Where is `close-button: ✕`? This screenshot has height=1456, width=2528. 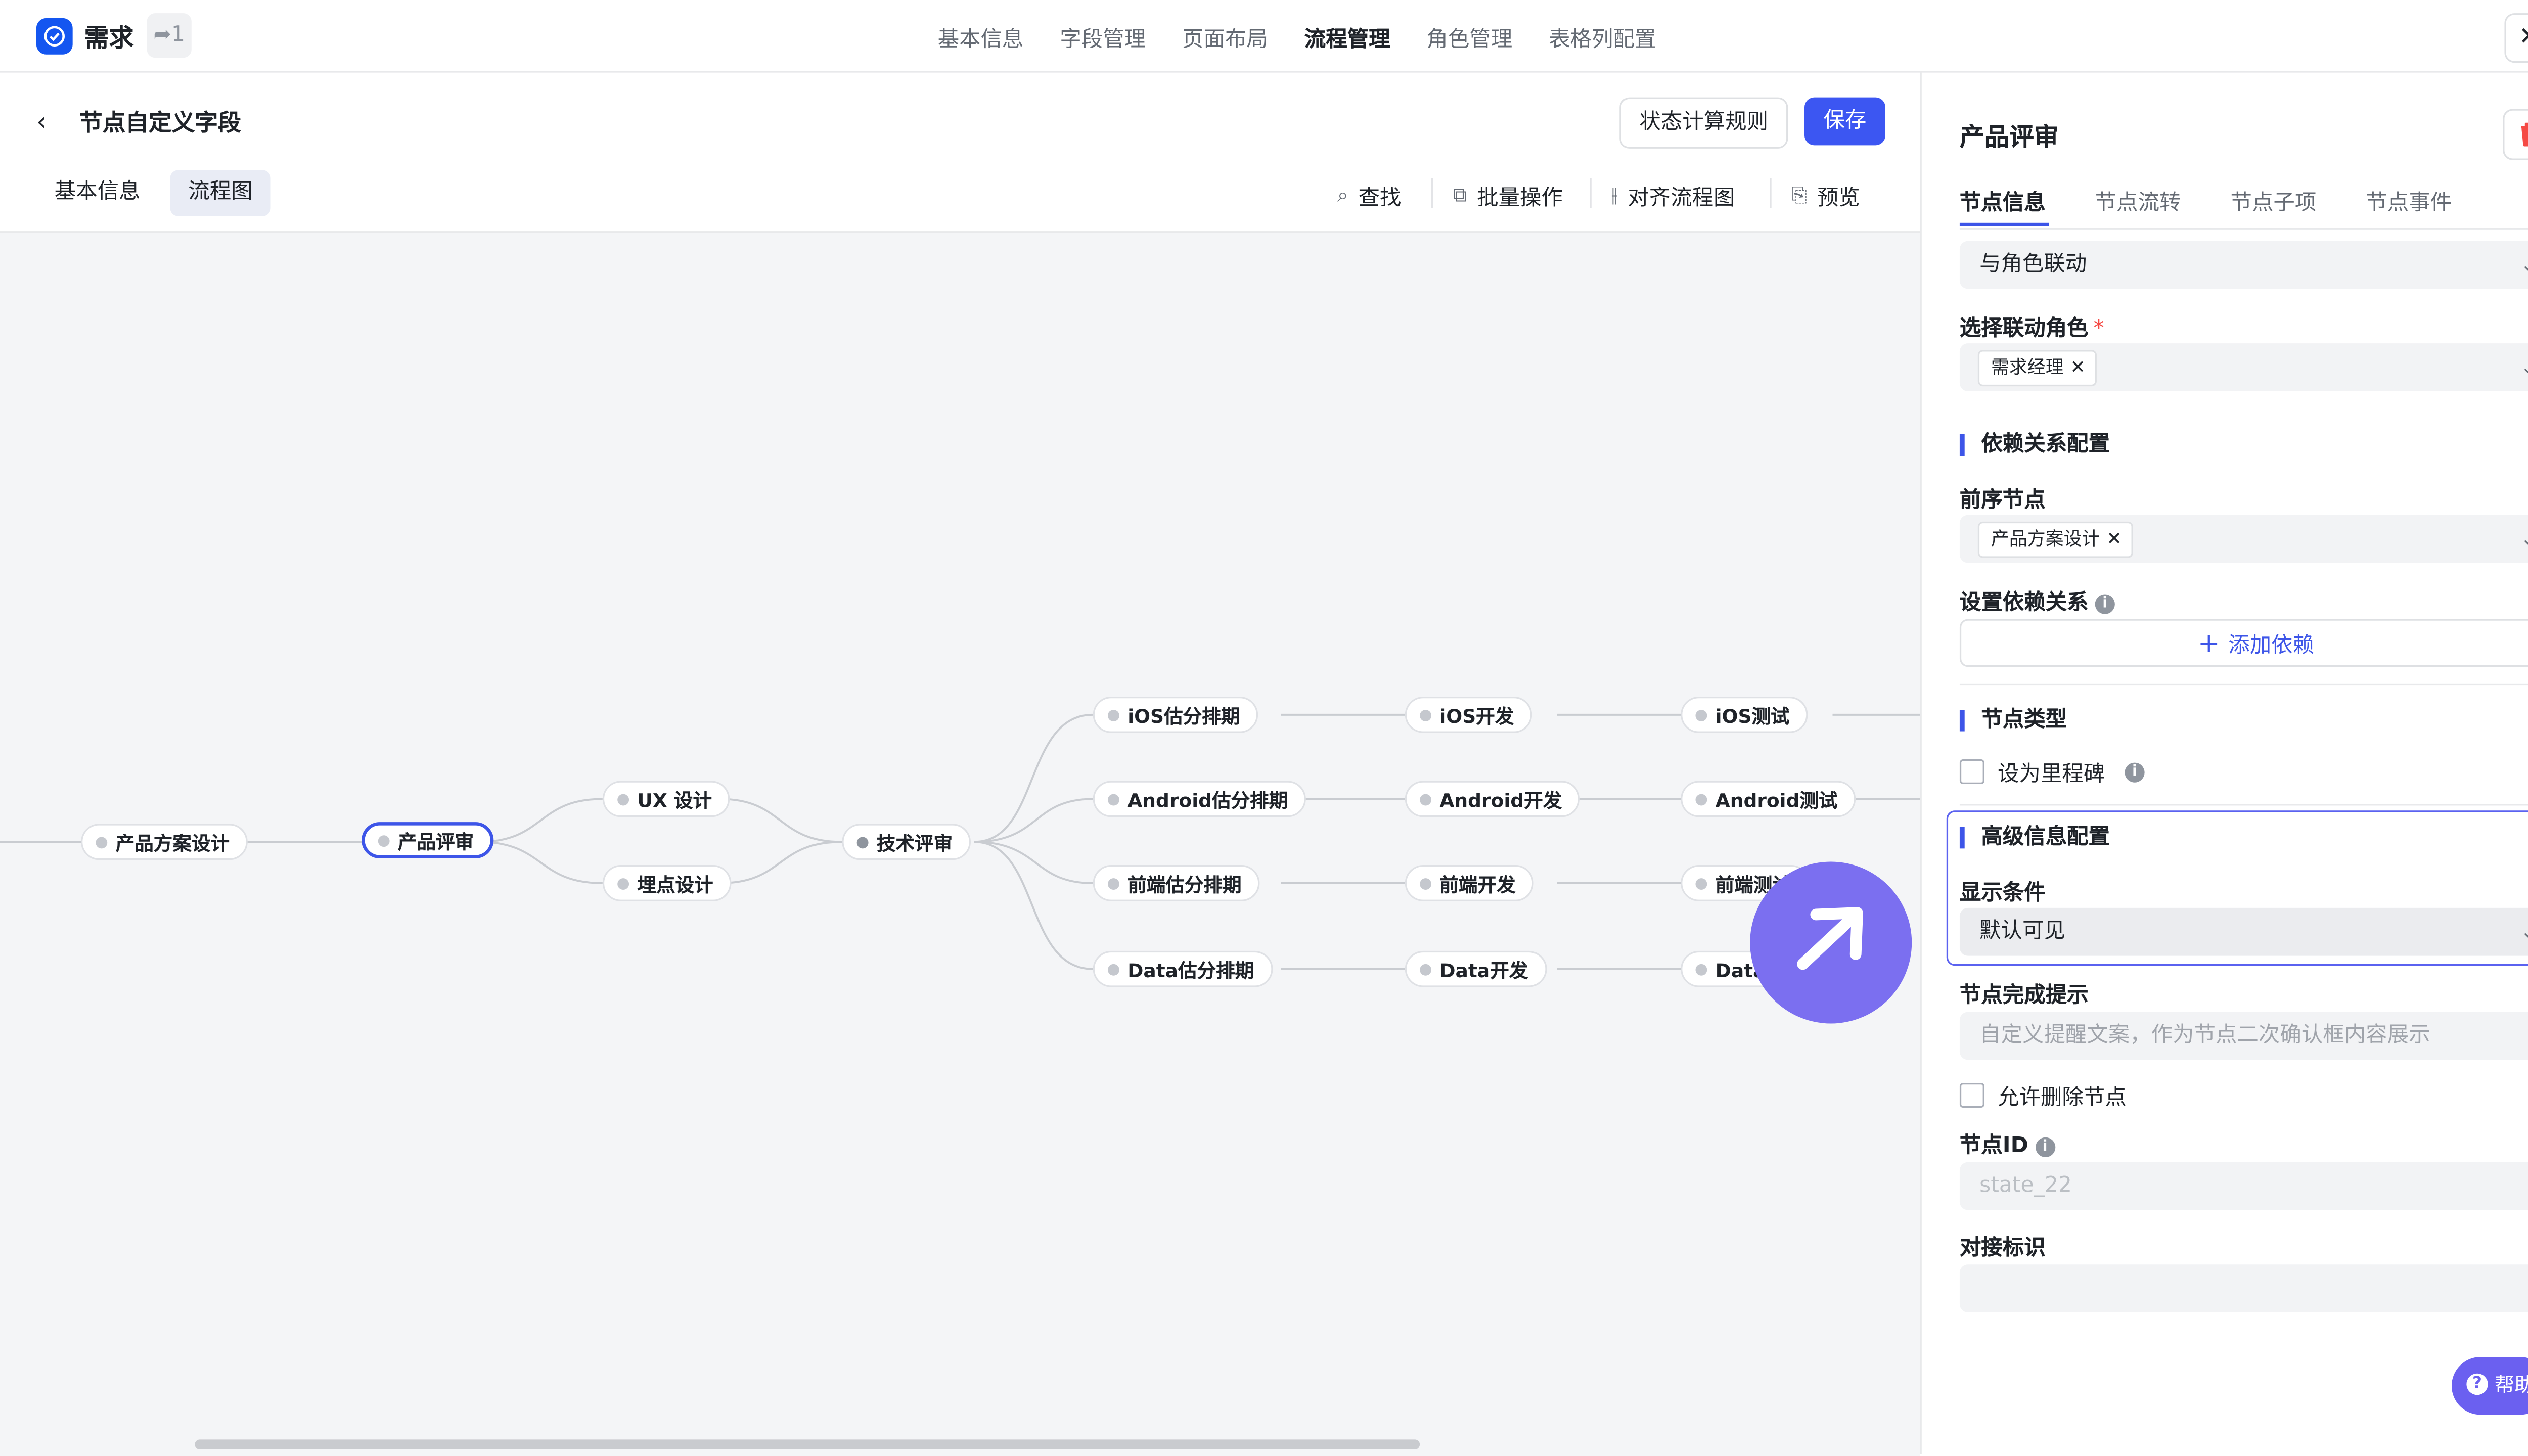 close-button: ✕ is located at coordinates (2516, 38).